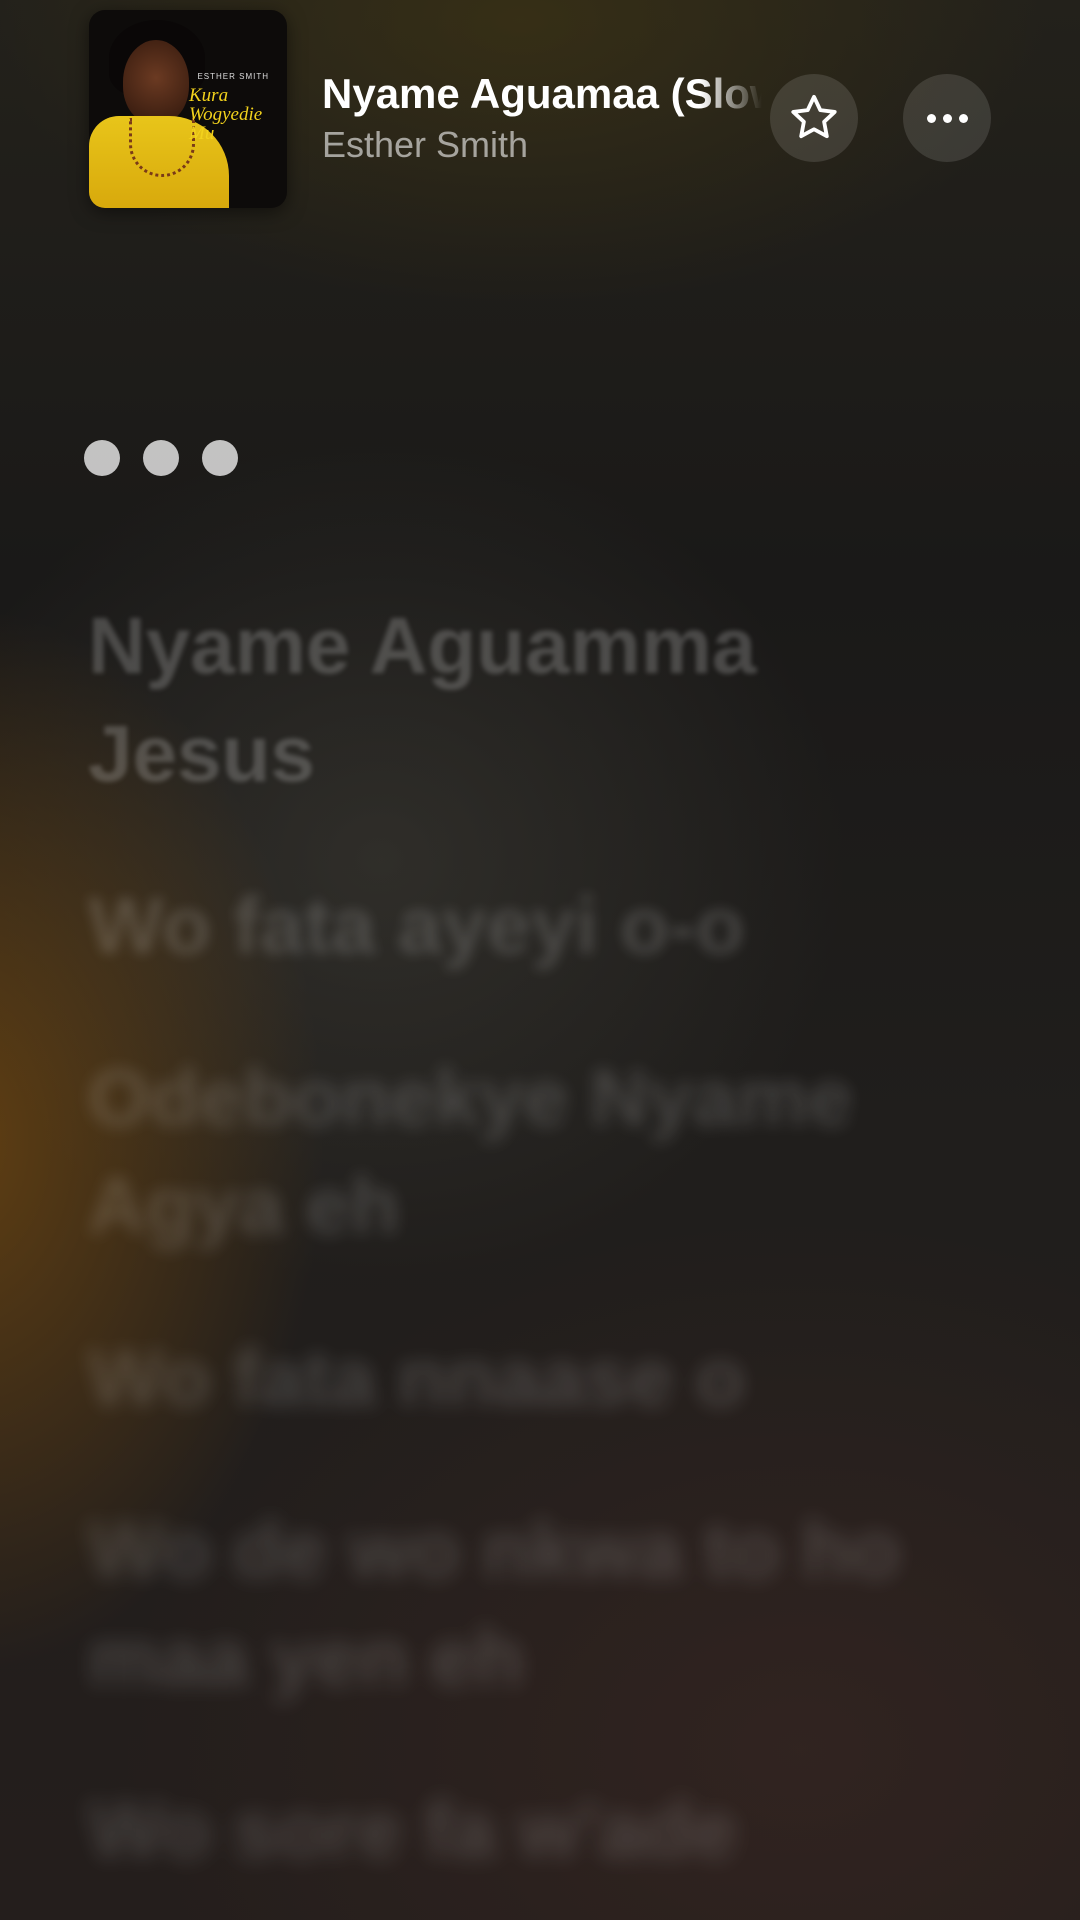 The height and width of the screenshot is (1920, 1080). What do you see at coordinates (226, 114) in the screenshot?
I see `artwork-album-text: Kura Wogyedie Mu` at bounding box center [226, 114].